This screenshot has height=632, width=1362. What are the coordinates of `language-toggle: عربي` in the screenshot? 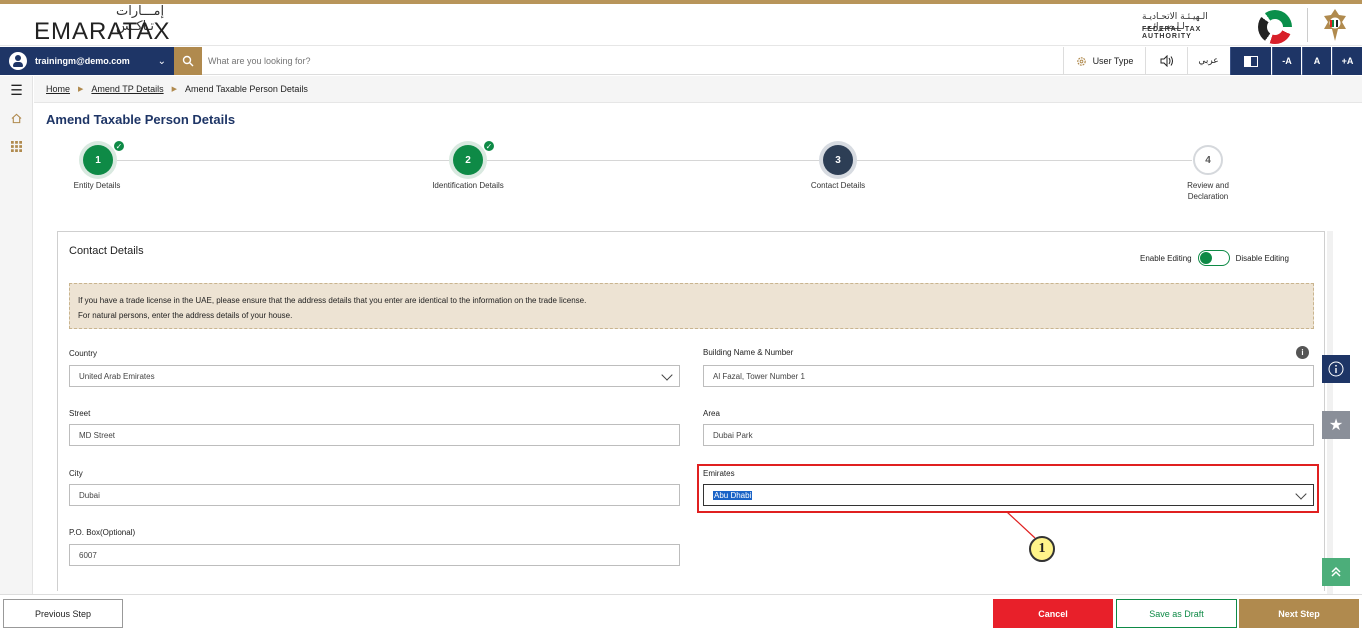 It's located at (1208, 61).